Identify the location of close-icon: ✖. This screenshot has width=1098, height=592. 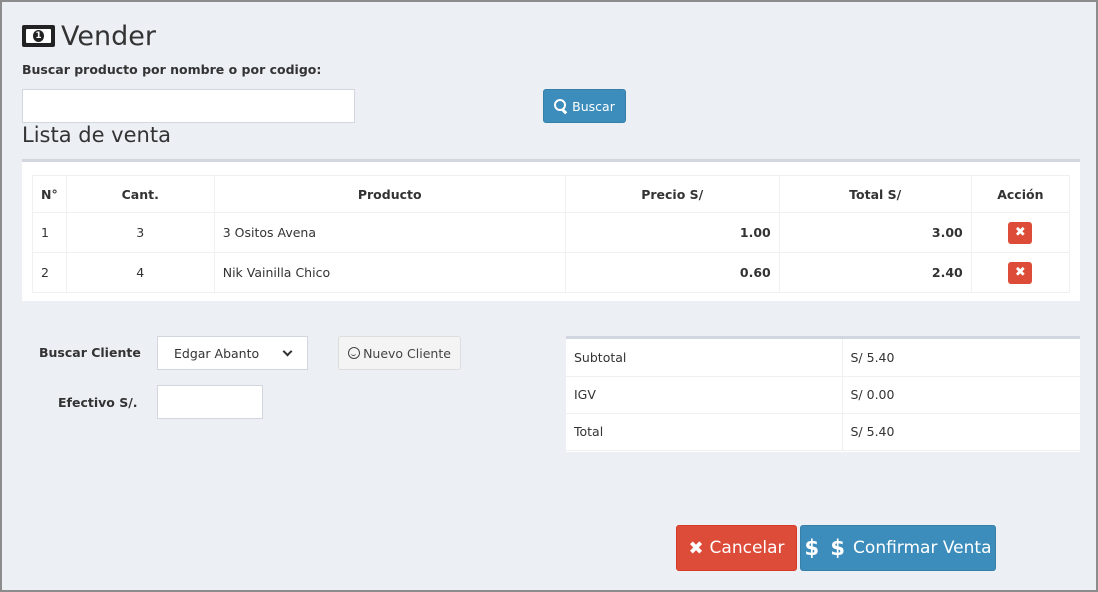
(696, 548).